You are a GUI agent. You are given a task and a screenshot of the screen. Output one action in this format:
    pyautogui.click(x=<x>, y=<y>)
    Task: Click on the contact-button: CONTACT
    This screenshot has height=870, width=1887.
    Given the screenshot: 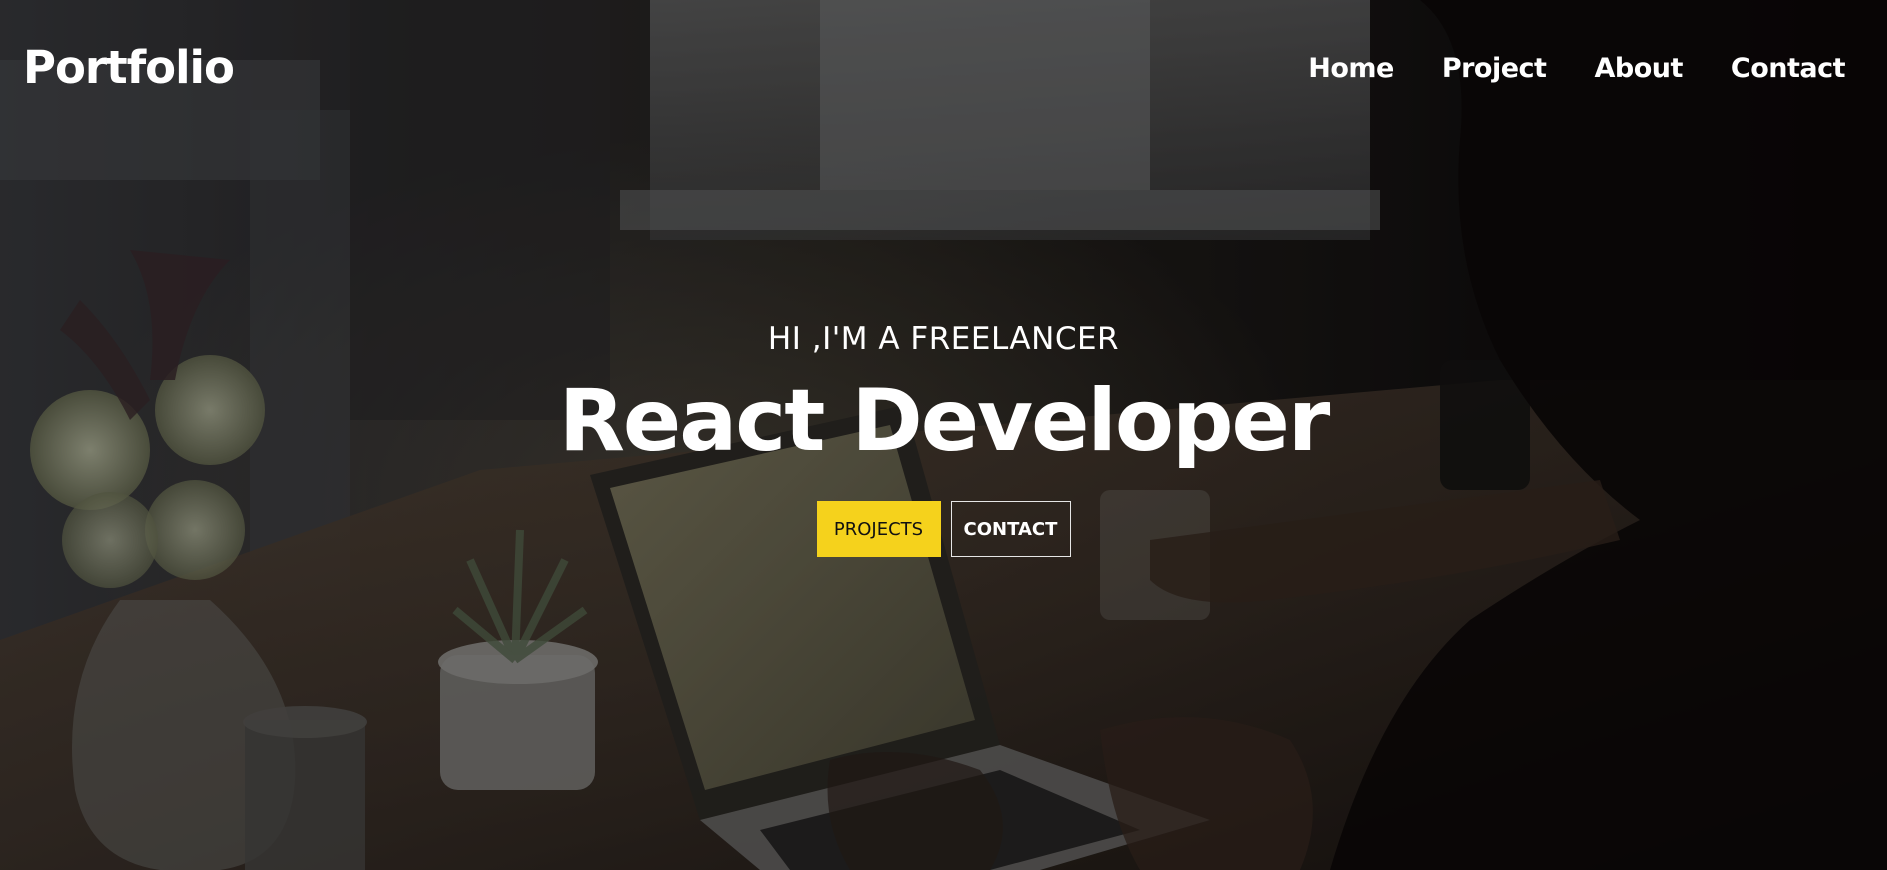 What is the action you would take?
    pyautogui.click(x=1010, y=529)
    